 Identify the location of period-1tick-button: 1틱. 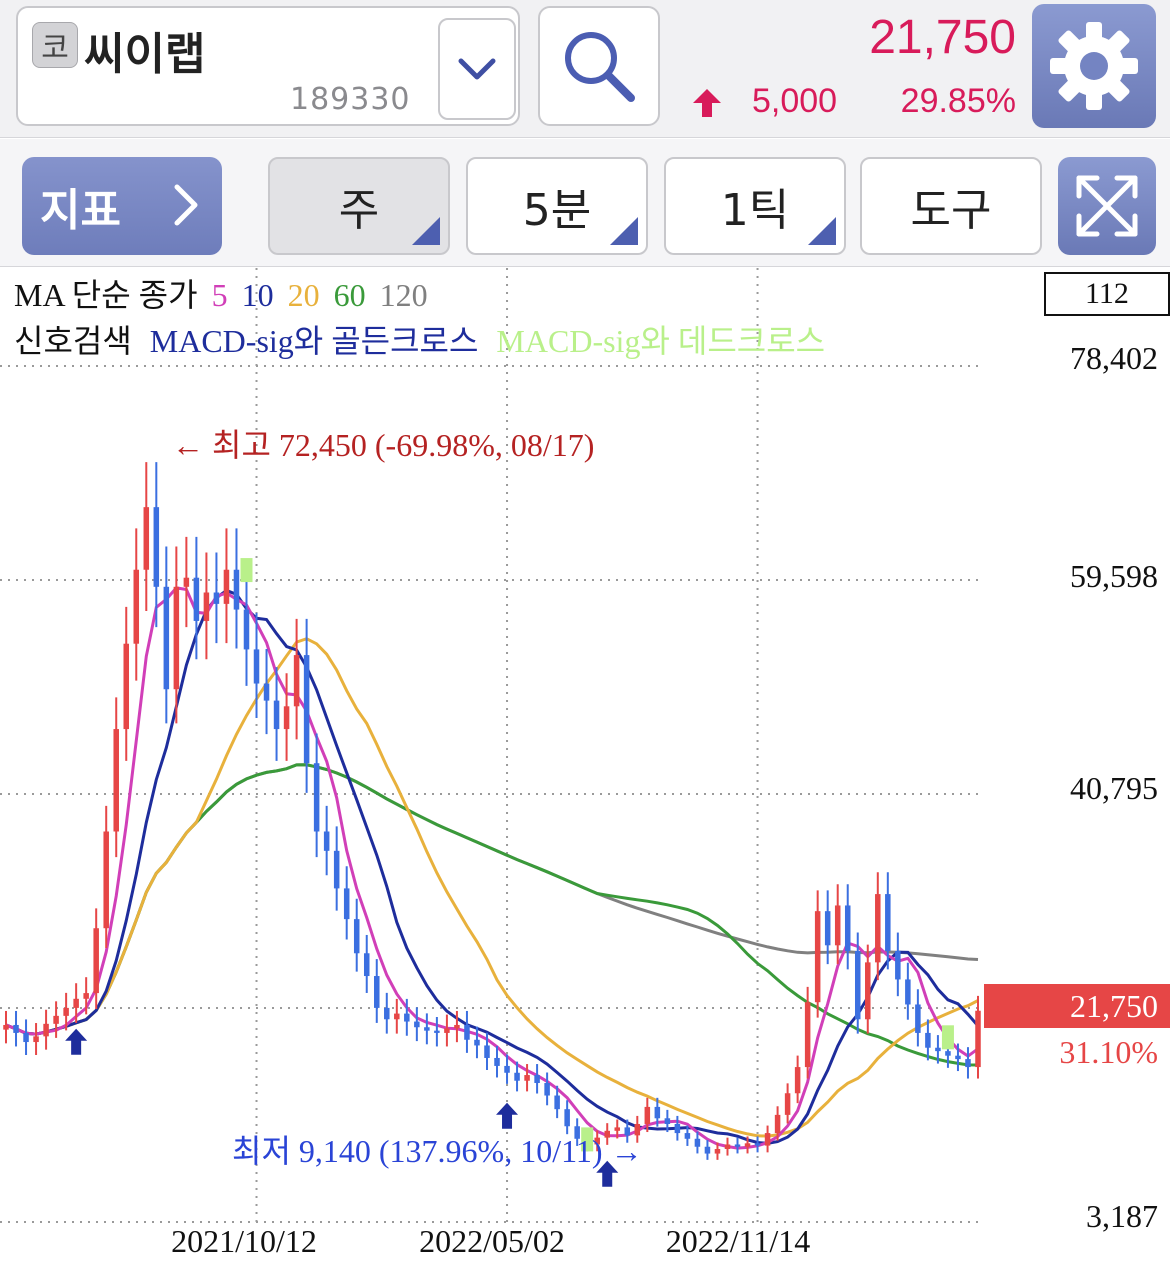
(755, 206).